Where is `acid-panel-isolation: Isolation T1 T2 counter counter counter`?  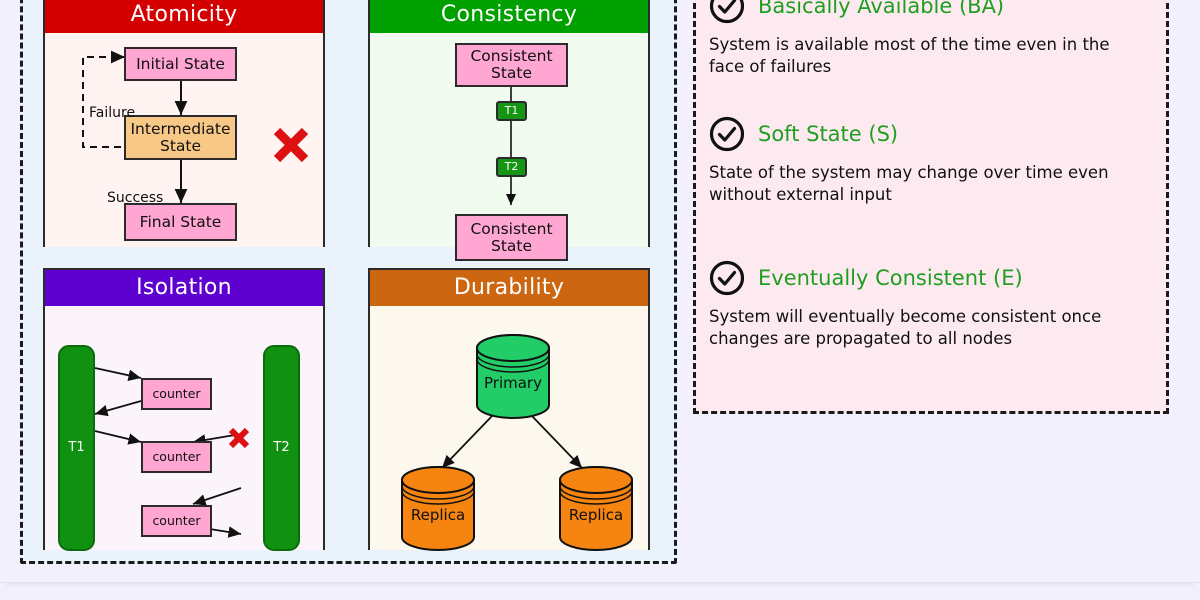 acid-panel-isolation: Isolation T1 T2 counter counter counter is located at coordinates (184, 409).